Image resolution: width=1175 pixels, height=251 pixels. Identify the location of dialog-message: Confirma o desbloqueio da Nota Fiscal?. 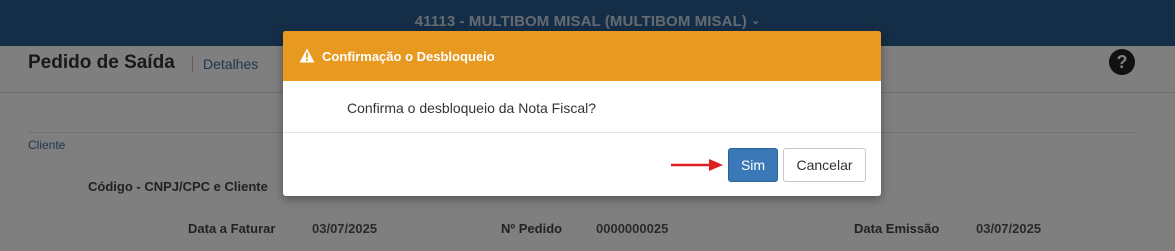
(472, 108).